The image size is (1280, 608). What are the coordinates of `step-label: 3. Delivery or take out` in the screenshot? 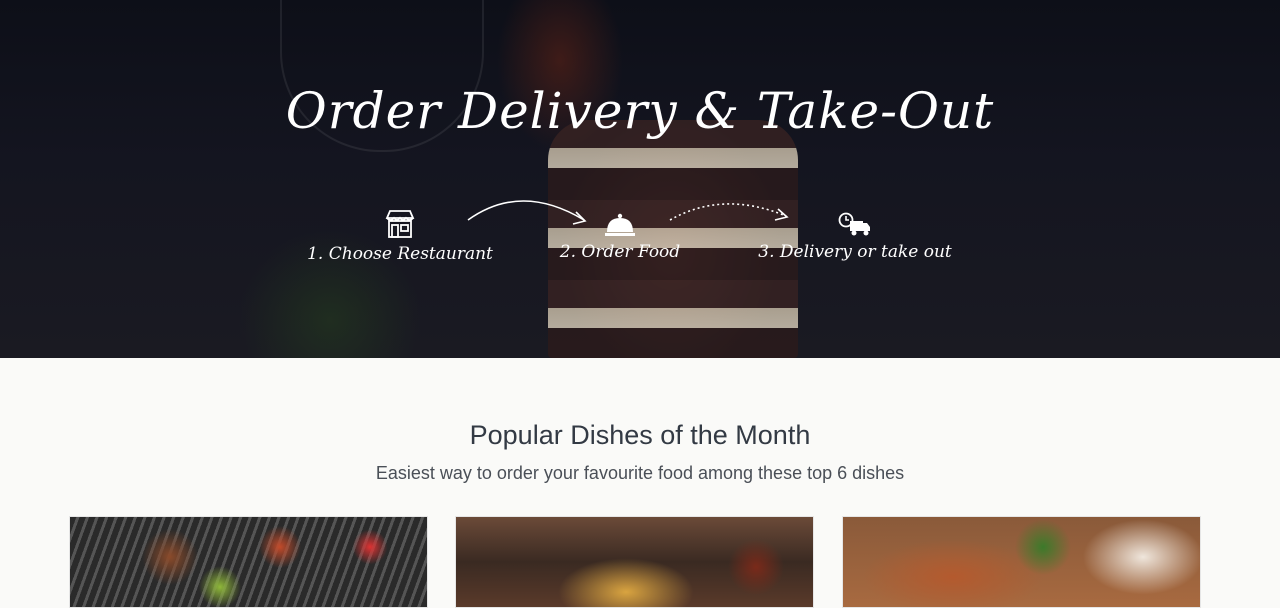 It's located at (855, 252).